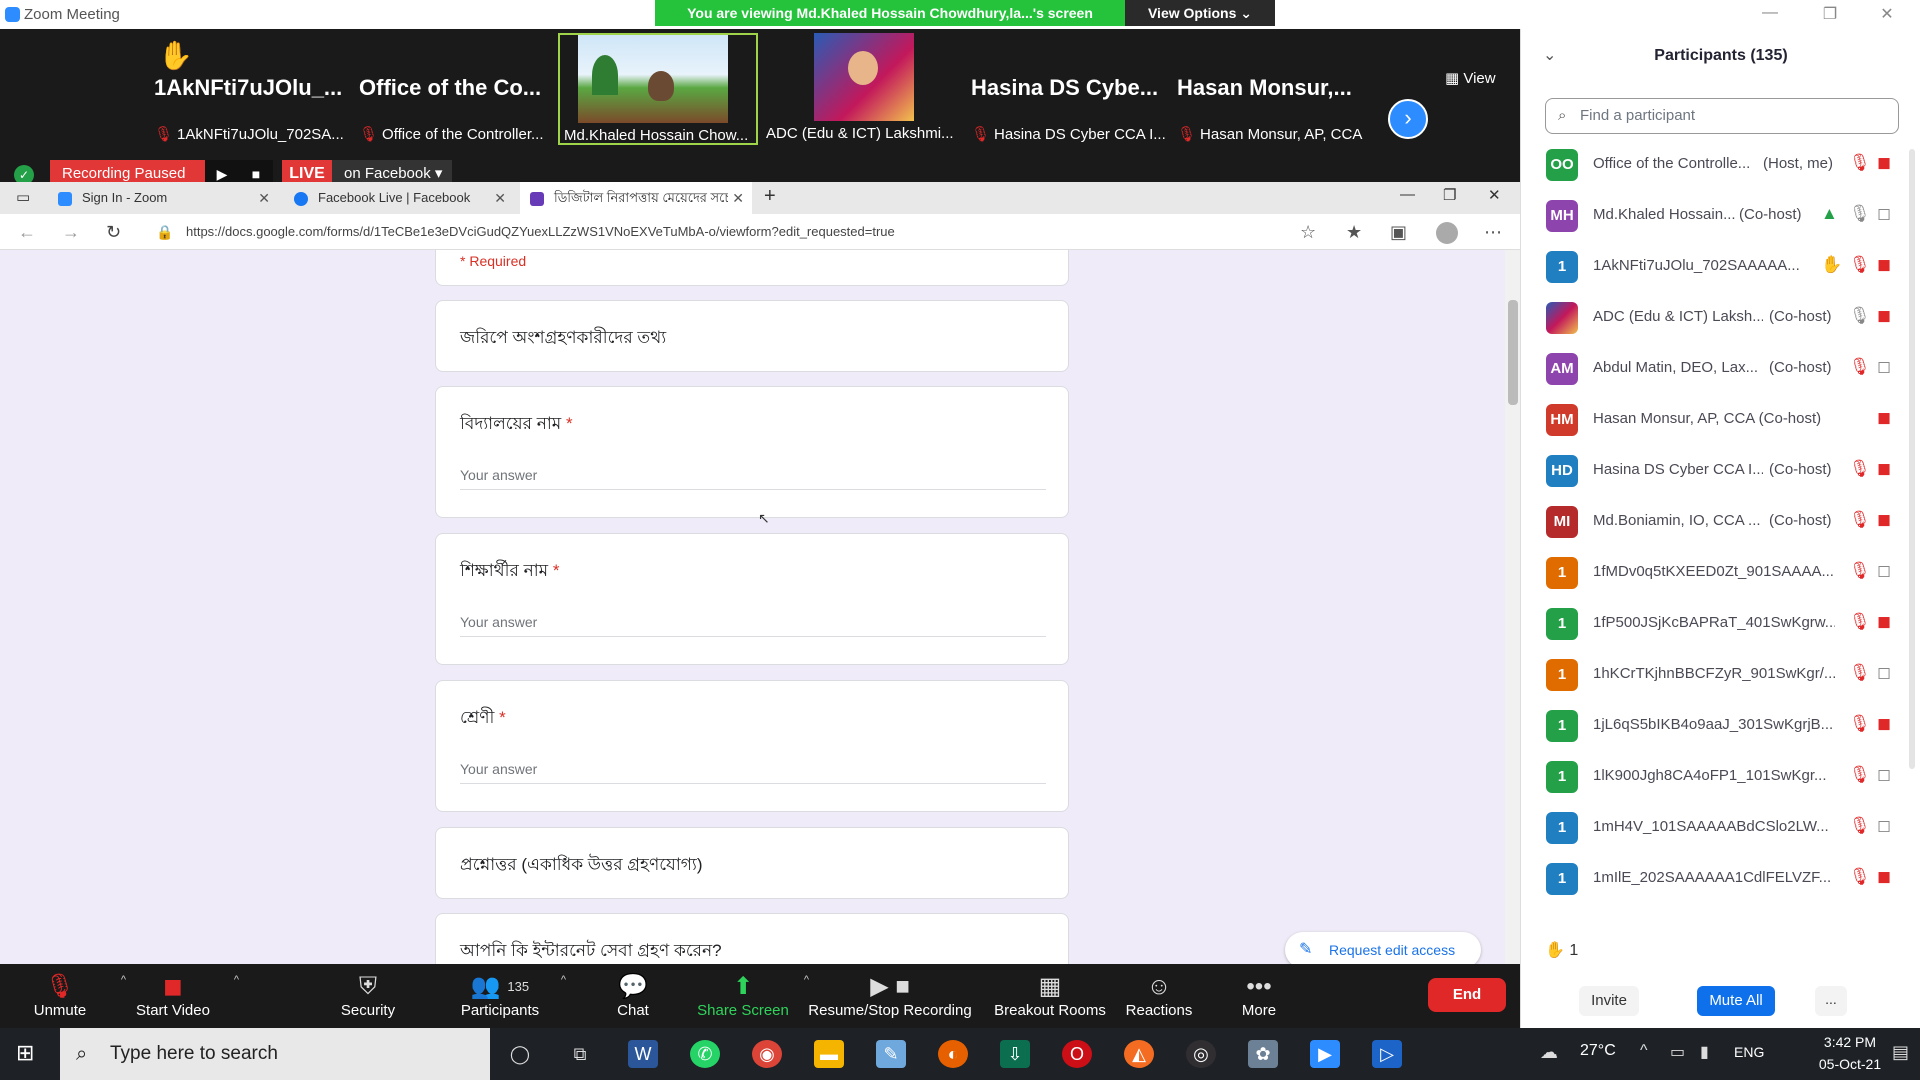 This screenshot has width=1920, height=1080. I want to click on mic-icon: 🎙, so click(1860, 316).